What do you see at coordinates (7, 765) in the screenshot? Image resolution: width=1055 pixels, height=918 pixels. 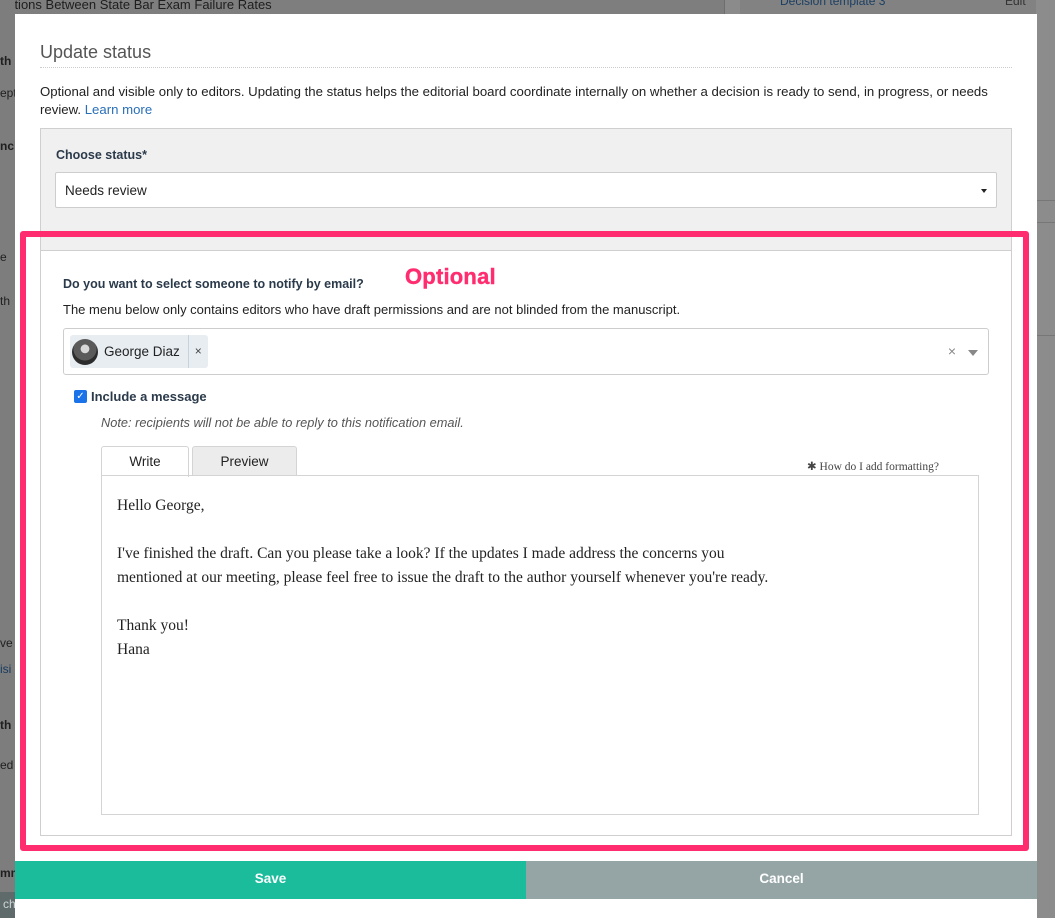 I see `background-fragment: ed` at bounding box center [7, 765].